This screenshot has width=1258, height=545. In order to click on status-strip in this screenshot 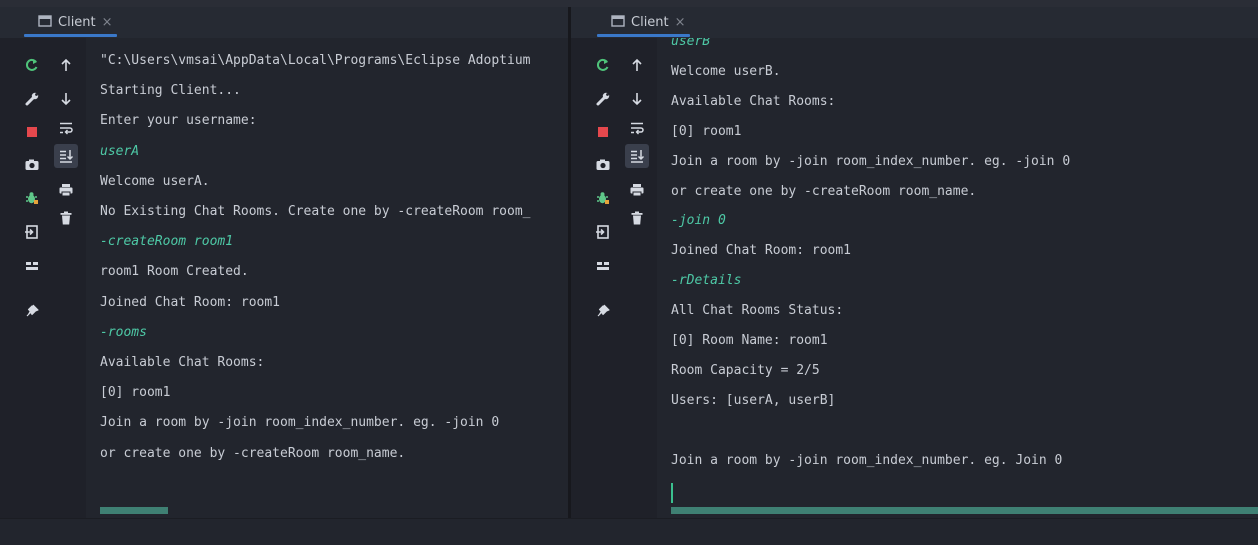, I will do `click(629, 531)`.